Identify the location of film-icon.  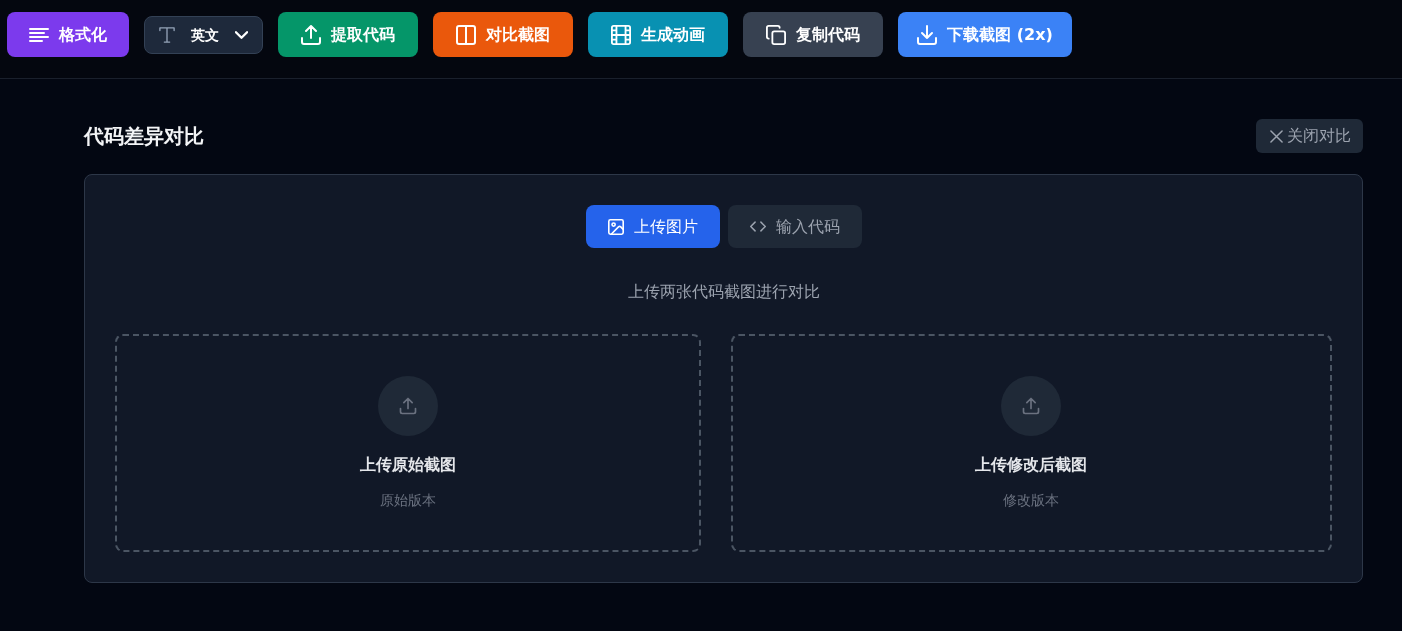
(621, 34).